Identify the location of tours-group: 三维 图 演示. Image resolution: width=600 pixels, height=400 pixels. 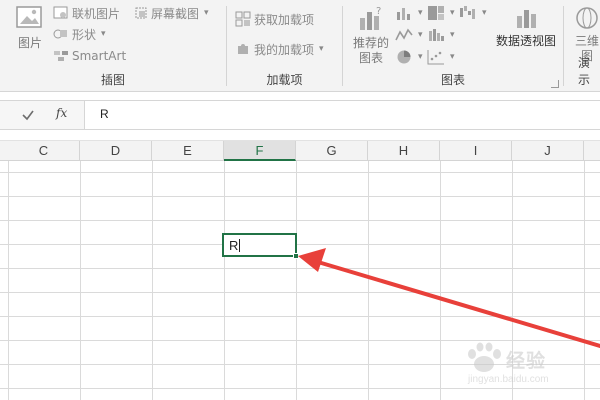
(582, 46).